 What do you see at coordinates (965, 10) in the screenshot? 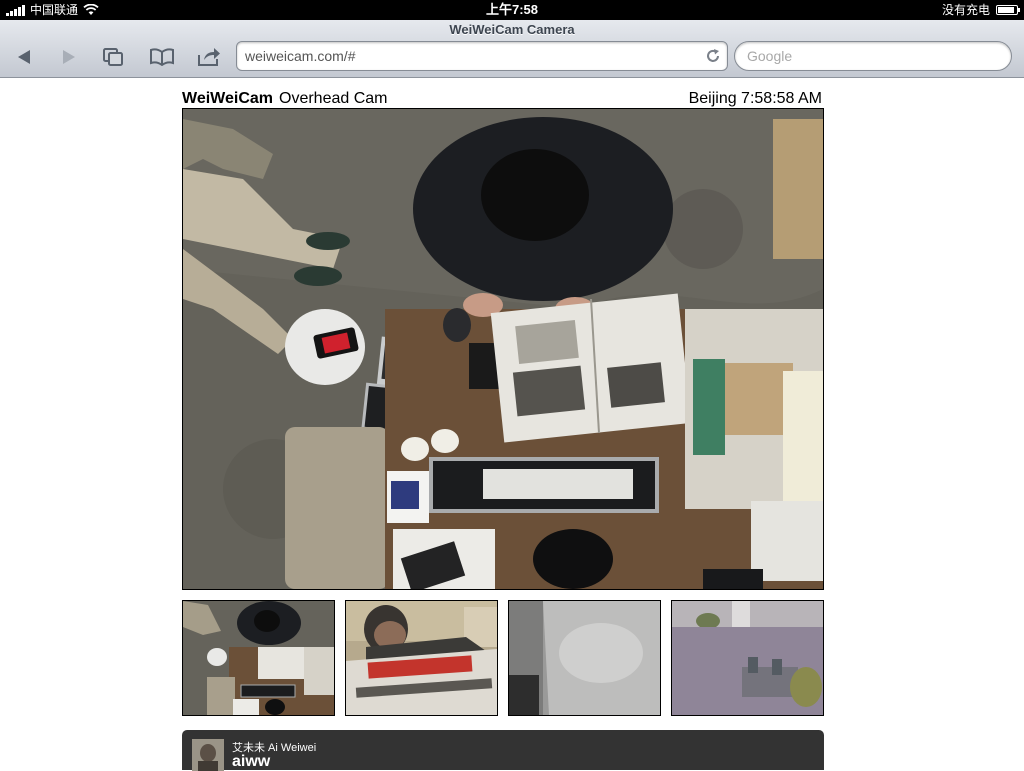
I see `charging-status: 没有充电` at bounding box center [965, 10].